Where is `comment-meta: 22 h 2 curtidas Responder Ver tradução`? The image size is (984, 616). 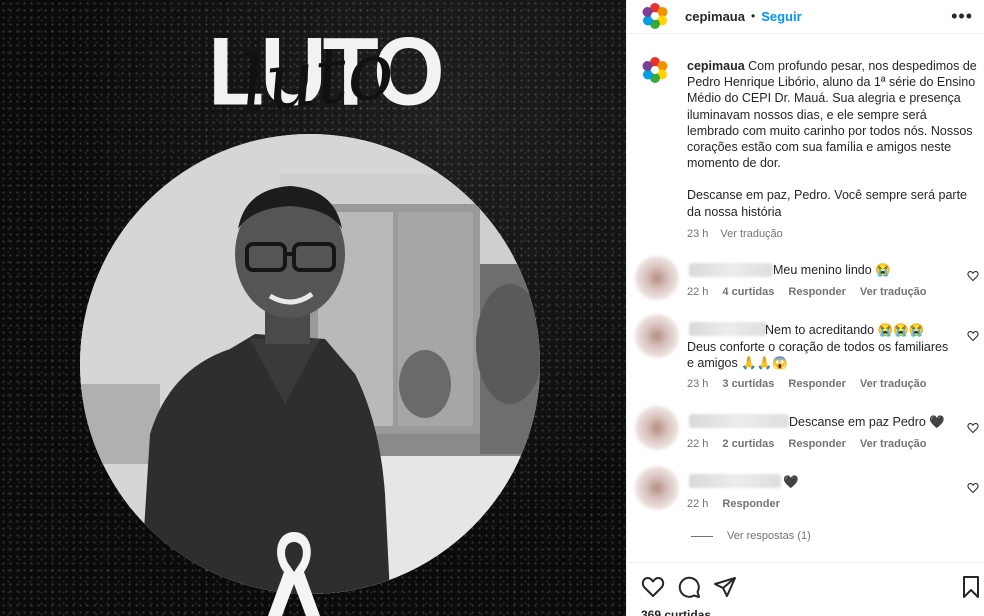 comment-meta: 22 h 2 curtidas Responder Ver tradução is located at coordinates (807, 444).